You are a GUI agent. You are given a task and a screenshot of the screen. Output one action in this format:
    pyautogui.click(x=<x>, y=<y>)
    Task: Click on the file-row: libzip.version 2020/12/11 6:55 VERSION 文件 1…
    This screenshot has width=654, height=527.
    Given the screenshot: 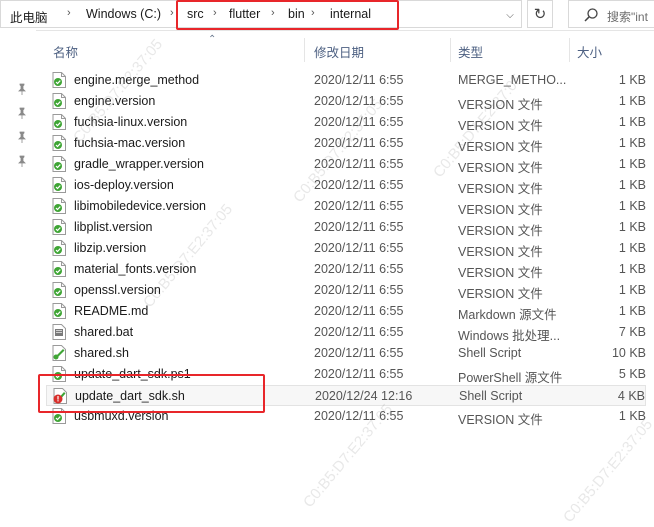 What is the action you would take?
    pyautogui.click(x=346, y=248)
    